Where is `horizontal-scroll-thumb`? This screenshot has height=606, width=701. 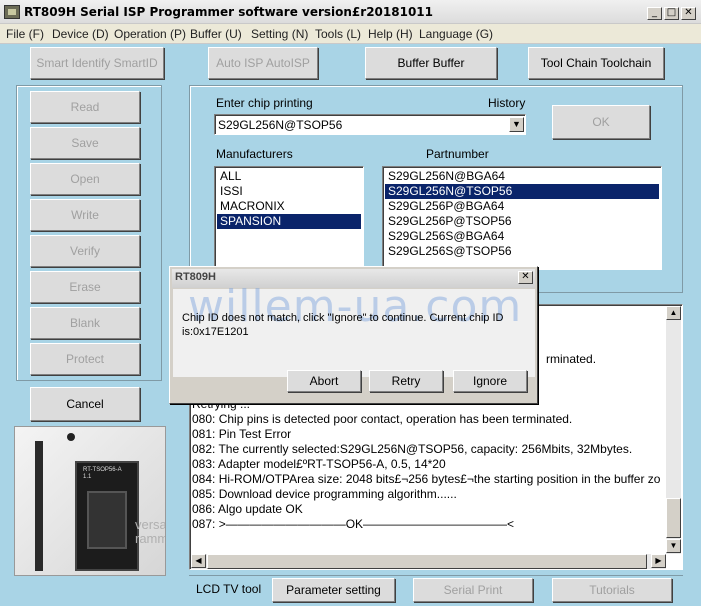
horizontal-scroll-thumb is located at coordinates (427, 561).